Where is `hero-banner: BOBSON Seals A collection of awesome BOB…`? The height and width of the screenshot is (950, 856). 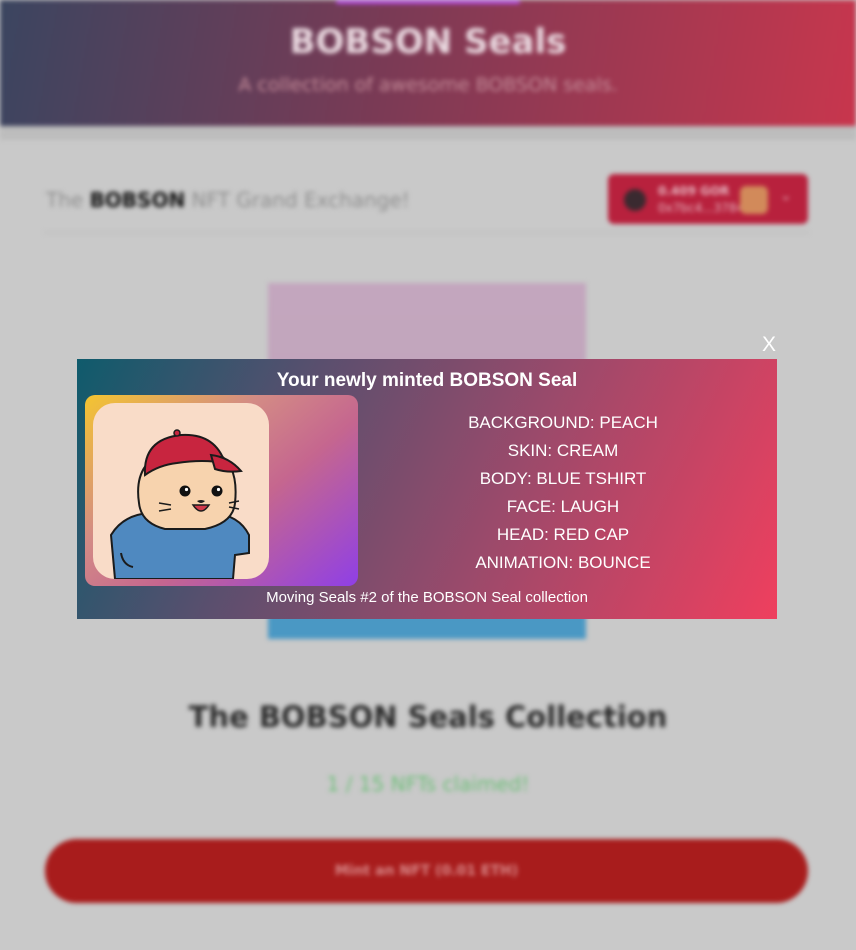
hero-banner: BOBSON Seals A collection of awesome BOB… is located at coordinates (428, 63).